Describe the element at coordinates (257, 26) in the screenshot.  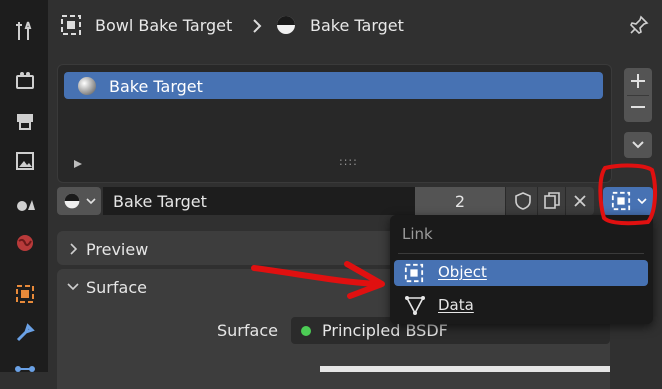
I see `breadcrumb-separator-icon` at that location.